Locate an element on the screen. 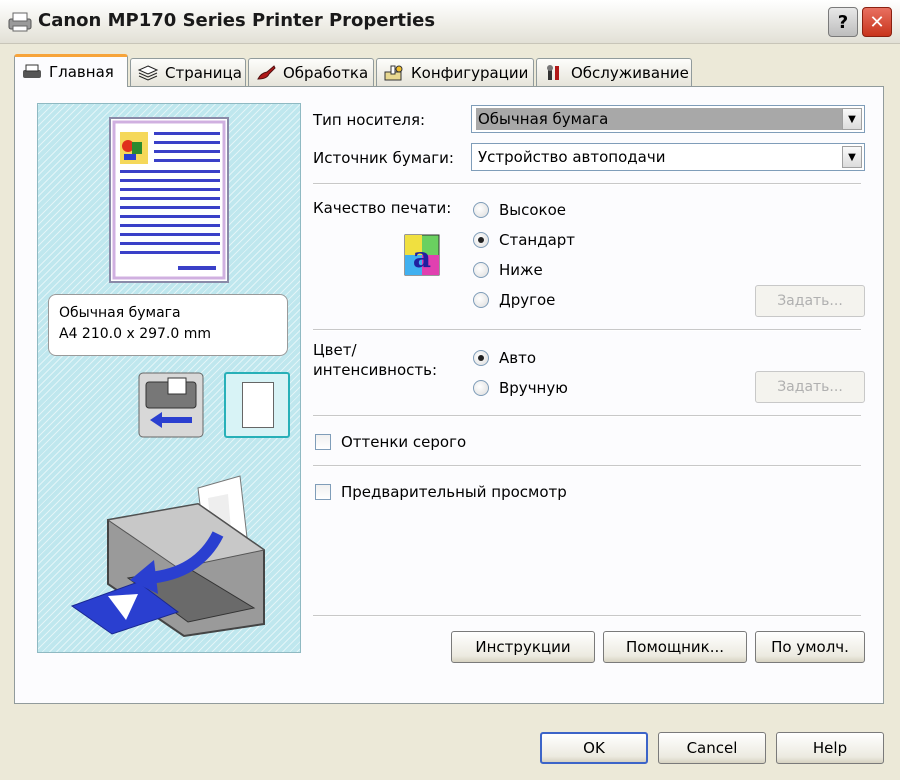  tab-label: Обработка is located at coordinates (326, 72).